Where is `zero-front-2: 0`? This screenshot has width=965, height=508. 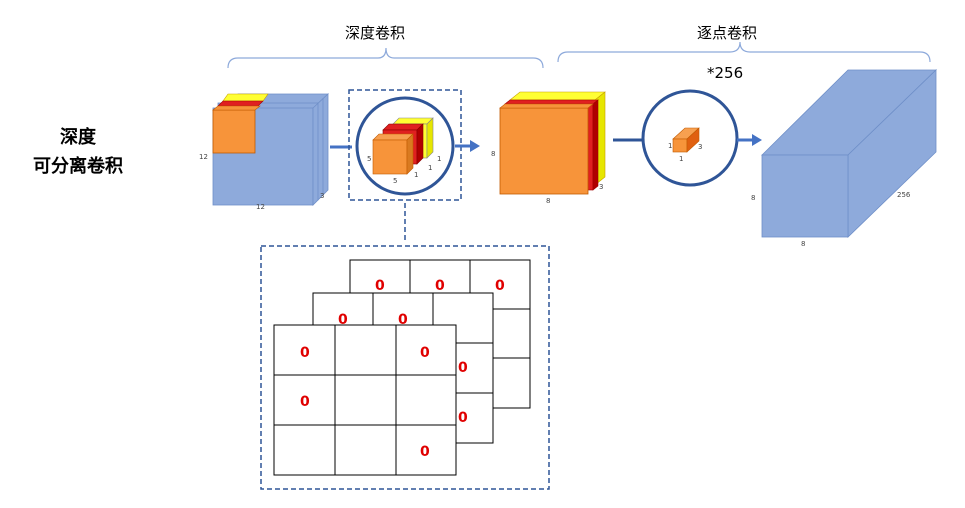 zero-front-2: 0 is located at coordinates (425, 353).